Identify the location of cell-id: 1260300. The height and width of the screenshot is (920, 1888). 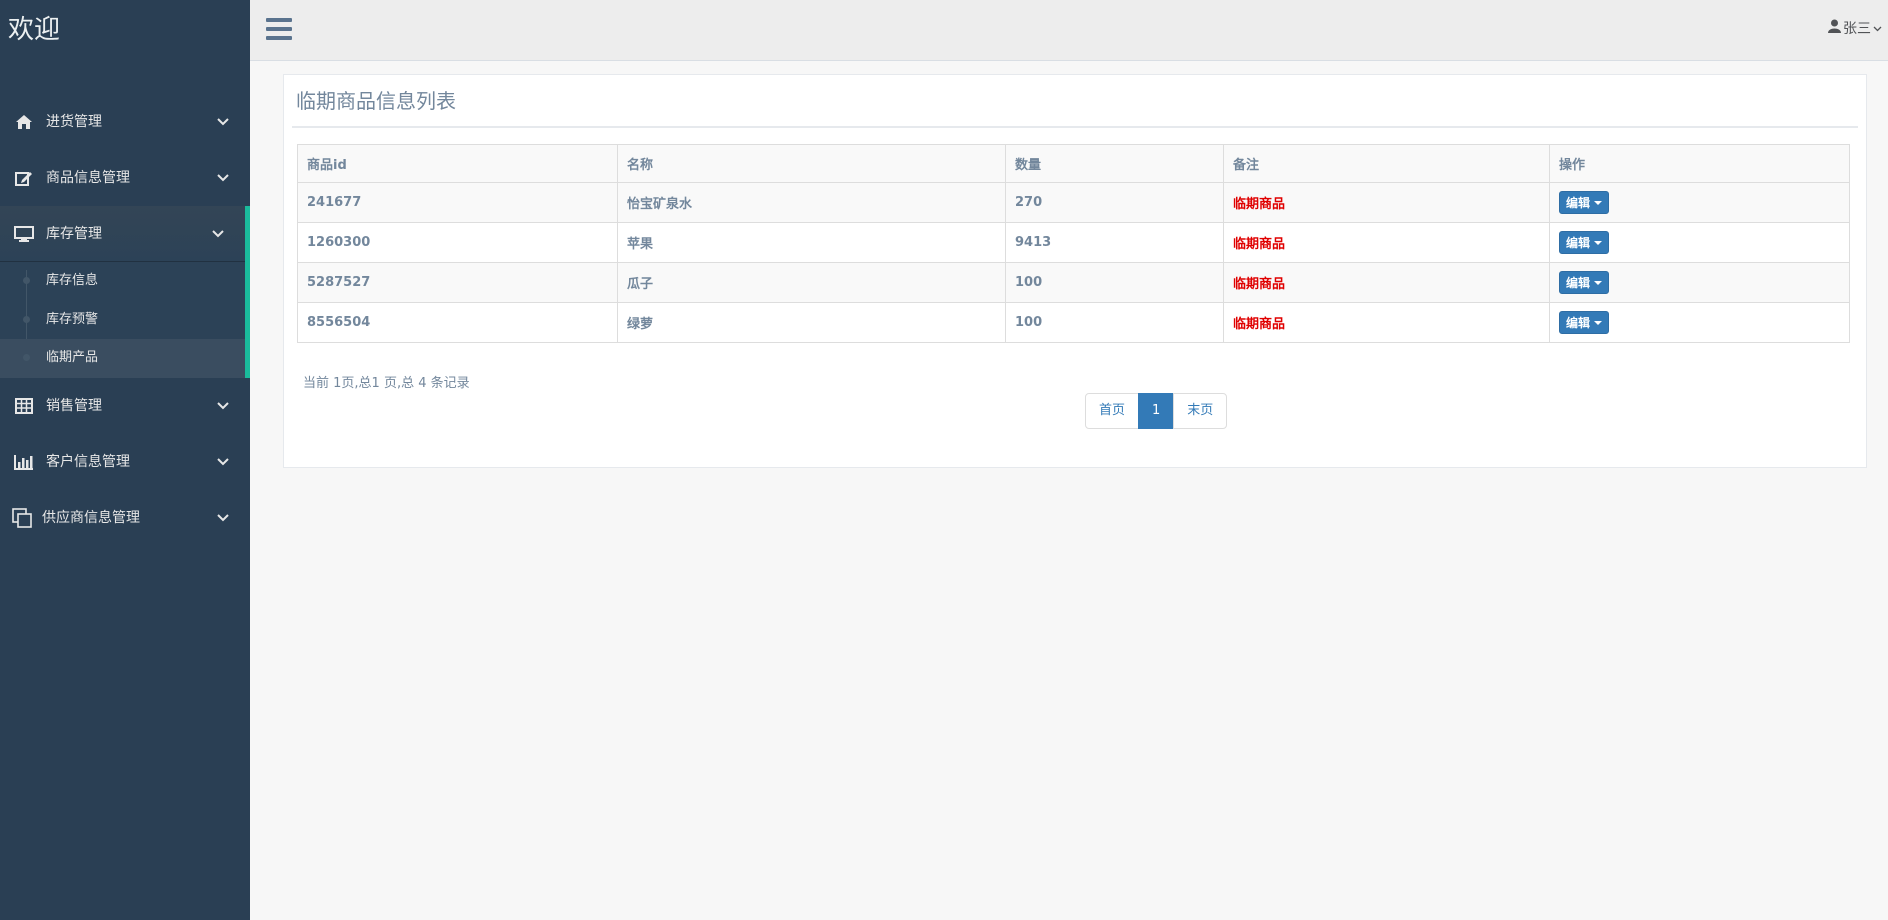
(457, 242).